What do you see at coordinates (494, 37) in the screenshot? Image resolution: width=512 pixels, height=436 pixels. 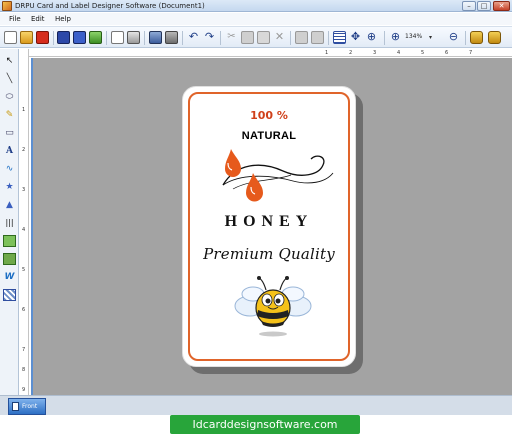 I see `unlock-icon` at bounding box center [494, 37].